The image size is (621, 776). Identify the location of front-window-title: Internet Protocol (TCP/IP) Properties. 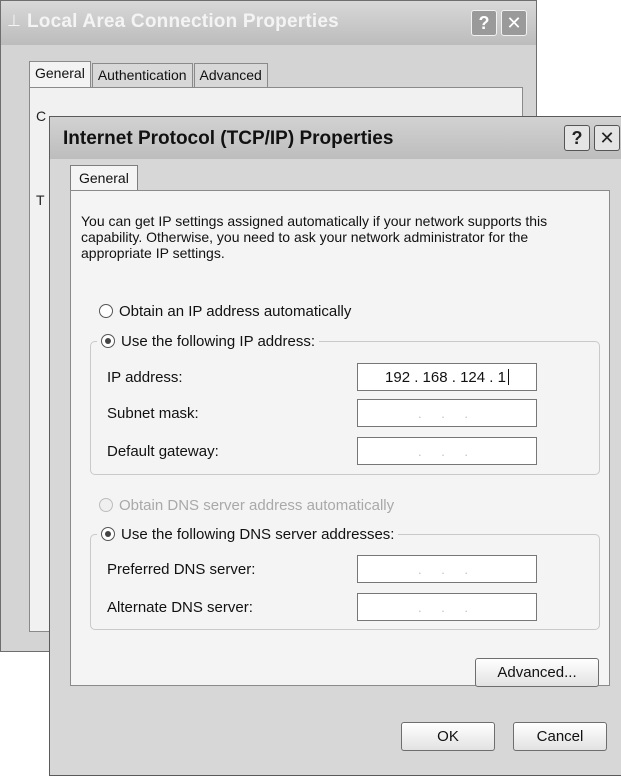
(228, 138).